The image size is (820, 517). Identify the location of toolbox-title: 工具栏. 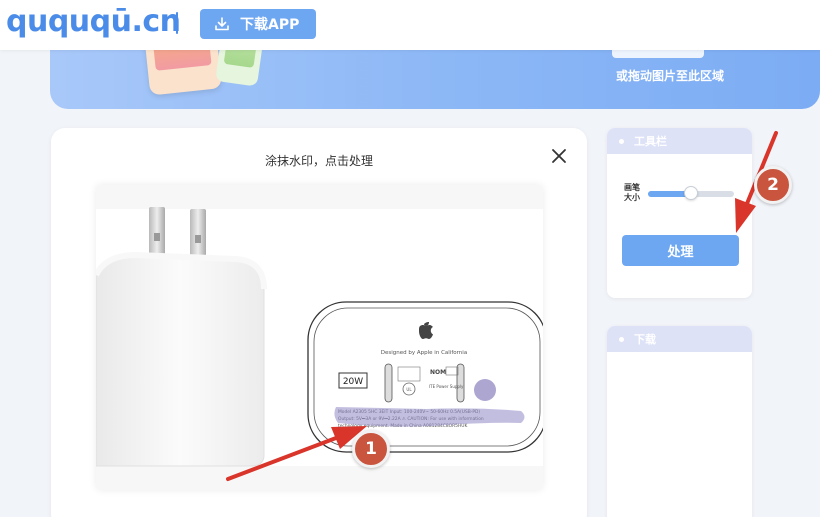
(650, 141).